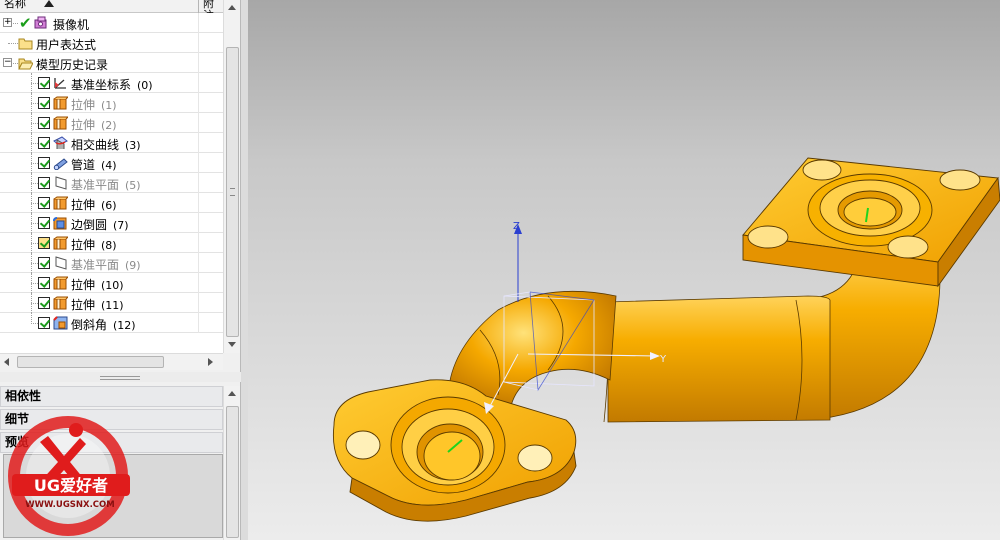 The height and width of the screenshot is (540, 1000). Describe the element at coordinates (106, 265) in the screenshot. I see `feature-label: 基准平面 (9)` at that location.